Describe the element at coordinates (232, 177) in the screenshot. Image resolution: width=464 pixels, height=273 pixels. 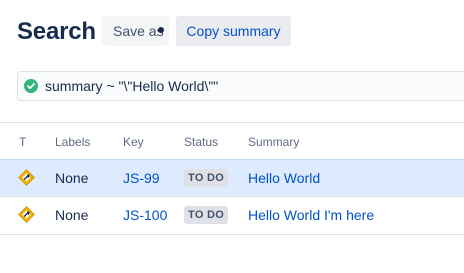
I see `table-row: None JS-99 TO DO Hello World` at that location.